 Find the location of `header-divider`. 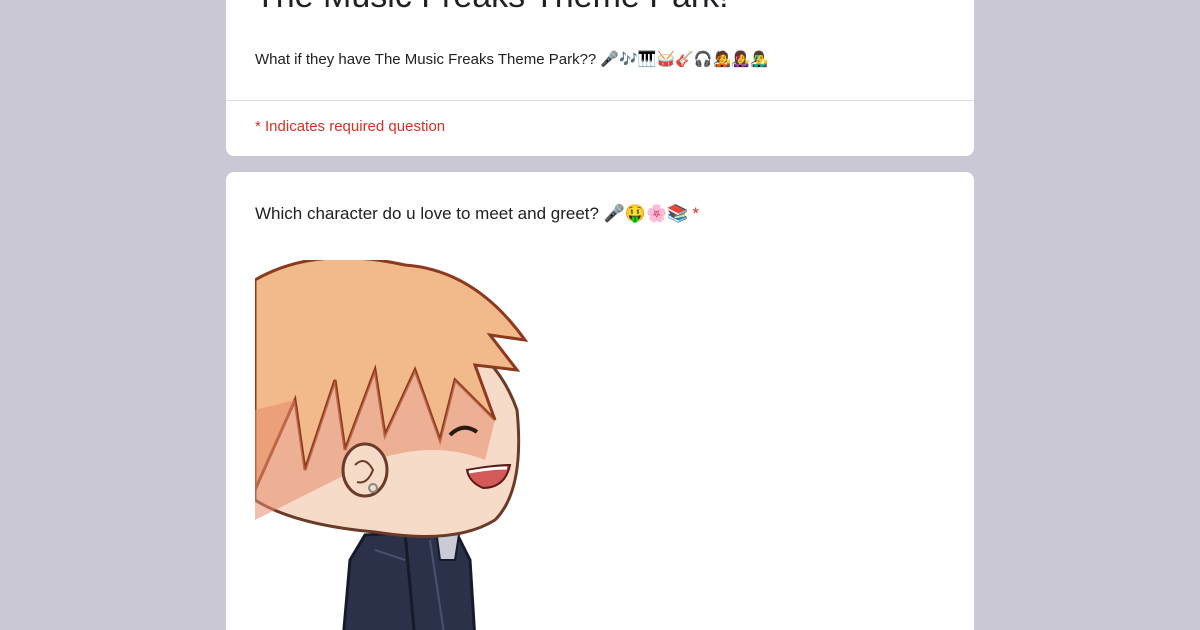

header-divider is located at coordinates (600, 100).